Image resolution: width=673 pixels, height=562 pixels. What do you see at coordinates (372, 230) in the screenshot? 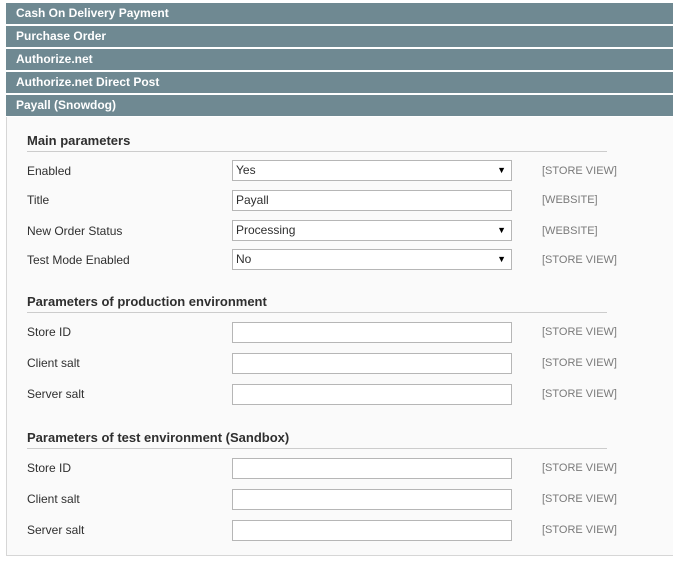
I see `new-order-status-select: Processing ▼` at bounding box center [372, 230].